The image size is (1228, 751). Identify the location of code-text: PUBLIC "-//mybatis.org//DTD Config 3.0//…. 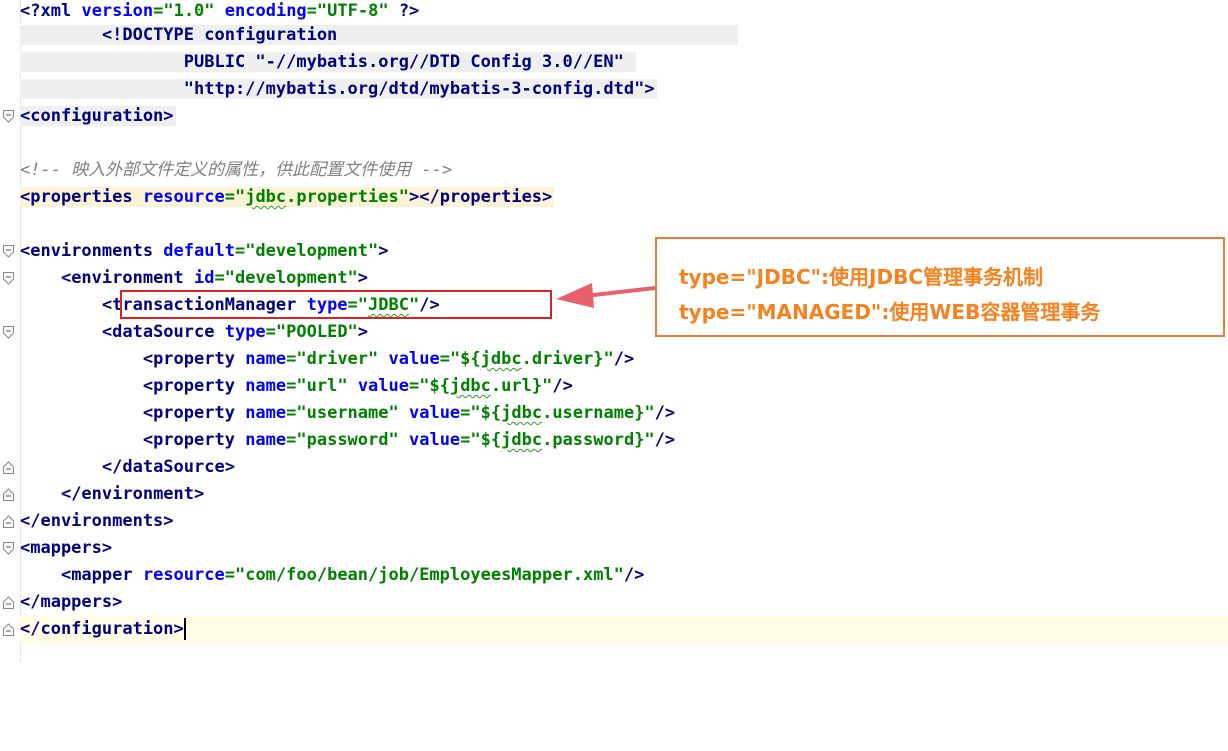
(328, 62).